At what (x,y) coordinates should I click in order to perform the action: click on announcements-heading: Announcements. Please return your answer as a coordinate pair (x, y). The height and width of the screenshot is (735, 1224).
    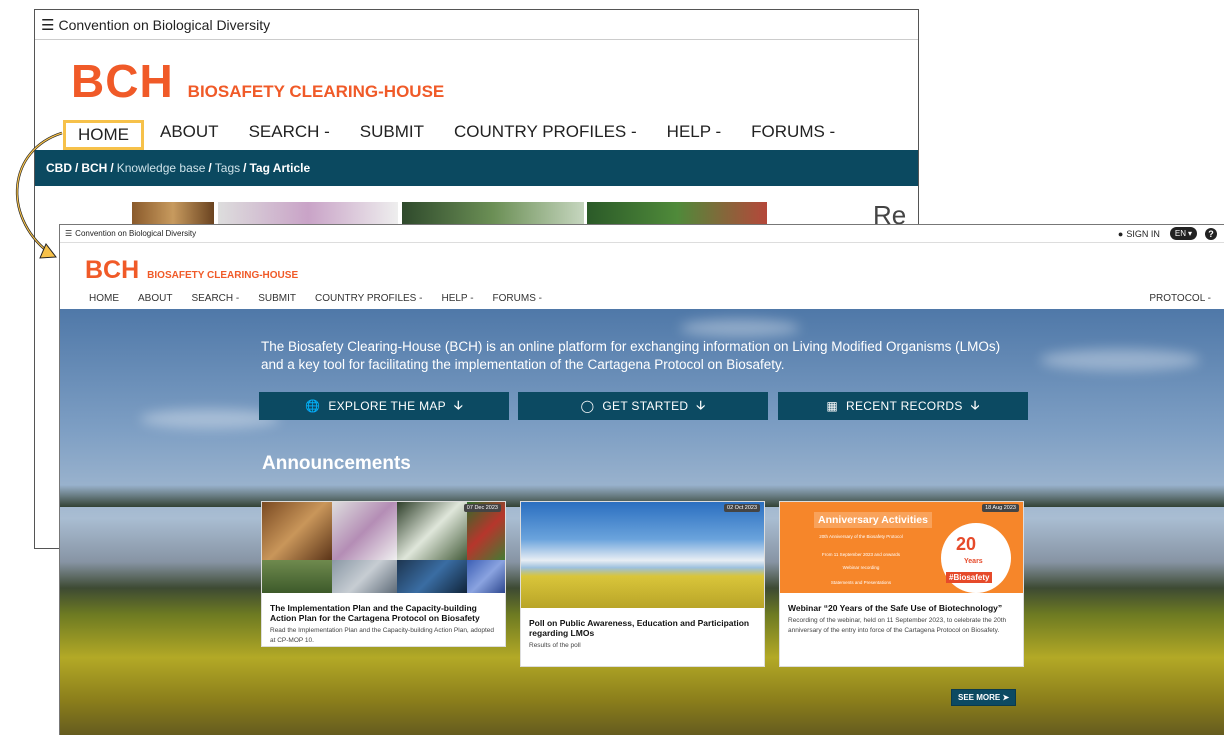
    Looking at the image, I should click on (336, 463).